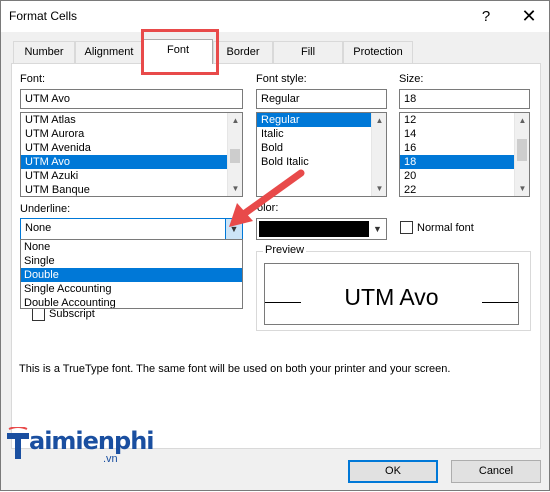  I want to click on annotation-arrow, so click(267, 198).